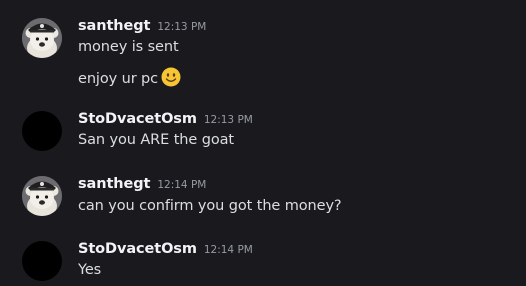 Image resolution: width=526 pixels, height=286 pixels. I want to click on message-header: StoDvacetOsm 12:14 PM, so click(165, 251).